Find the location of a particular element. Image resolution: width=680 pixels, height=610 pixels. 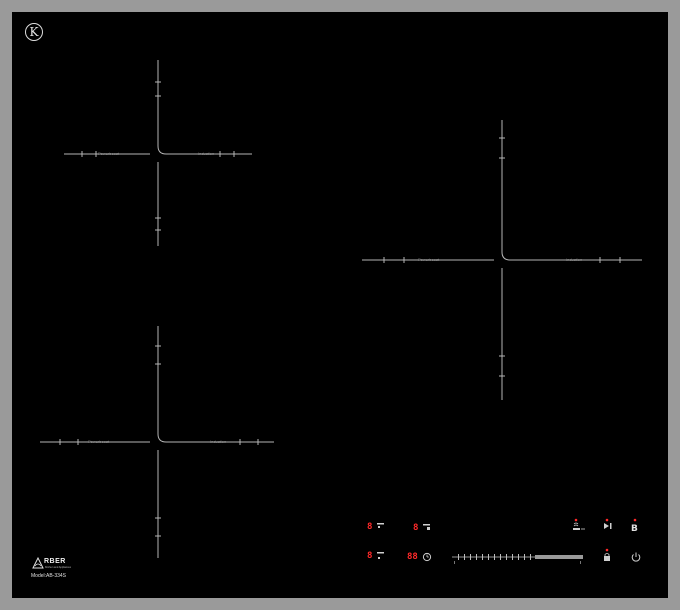

cooking-zone-bottom-left is located at coordinates (157, 442).